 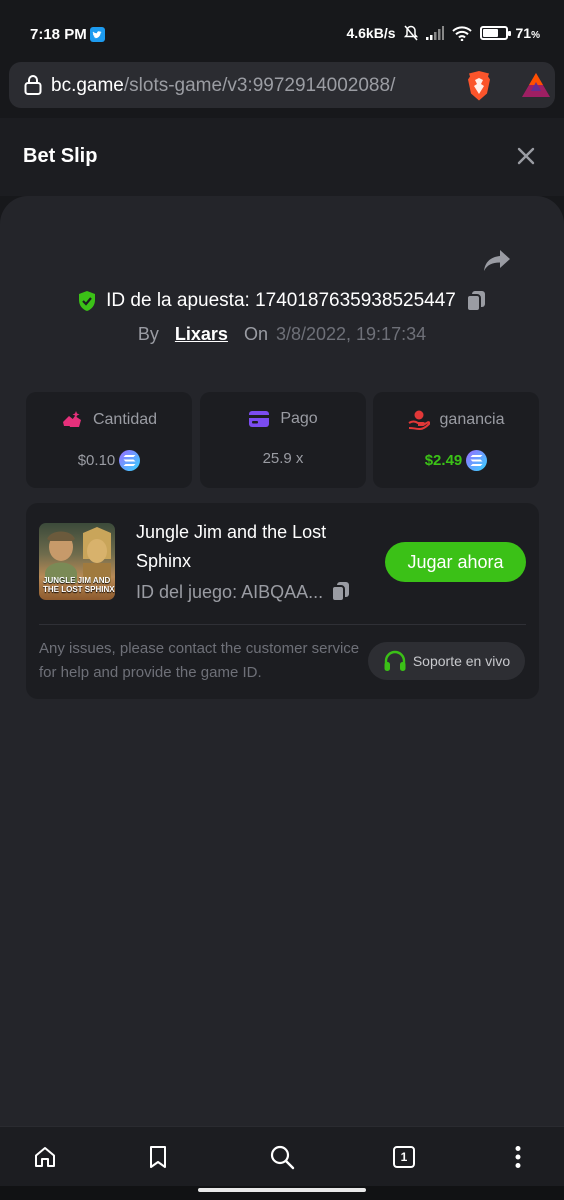 I want to click on on-label: On, so click(x=255, y=333).